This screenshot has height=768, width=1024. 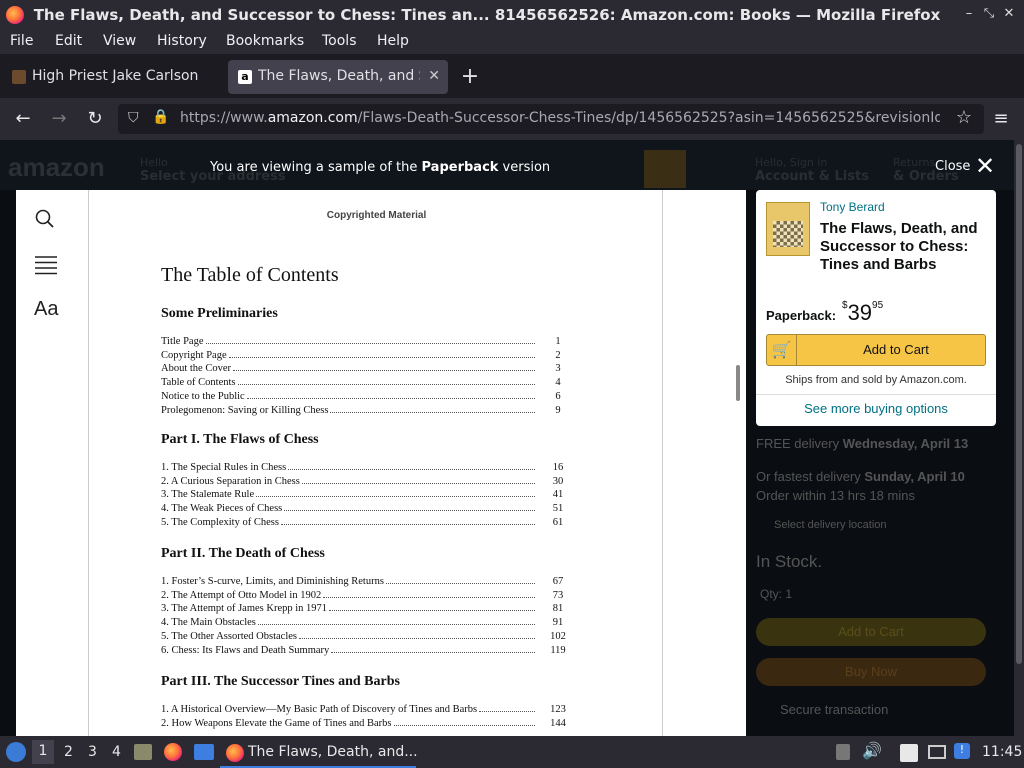 What do you see at coordinates (558, 581) in the screenshot?
I see `toc-entry-page: 67` at bounding box center [558, 581].